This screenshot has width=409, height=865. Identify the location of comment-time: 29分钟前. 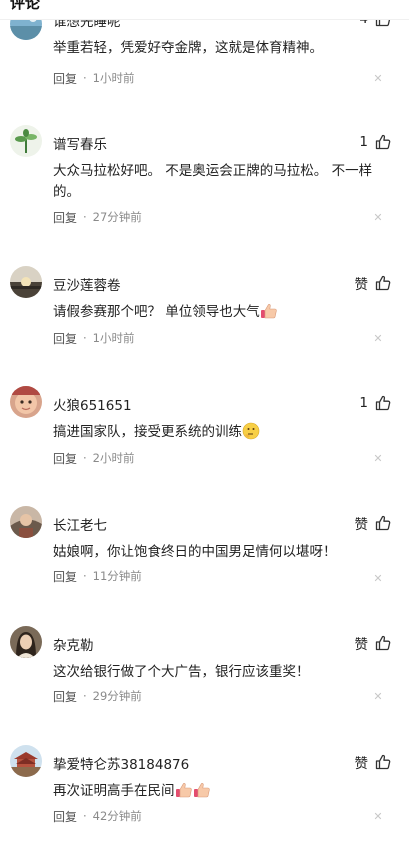
(117, 696).